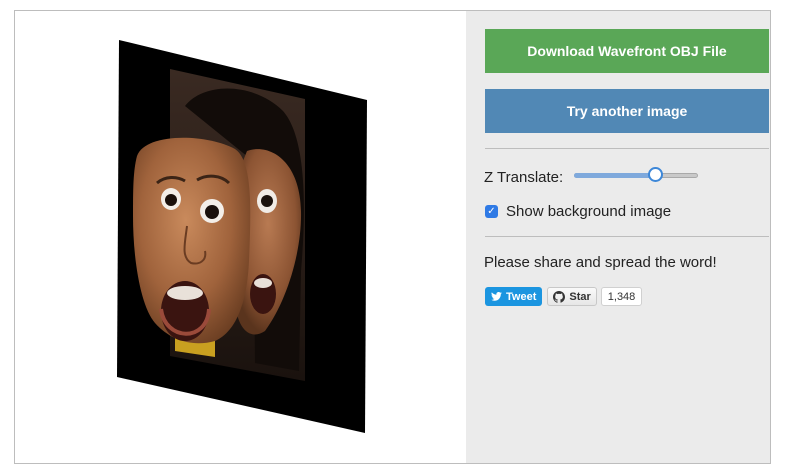  I want to click on twitter-bird-icon, so click(496, 296).